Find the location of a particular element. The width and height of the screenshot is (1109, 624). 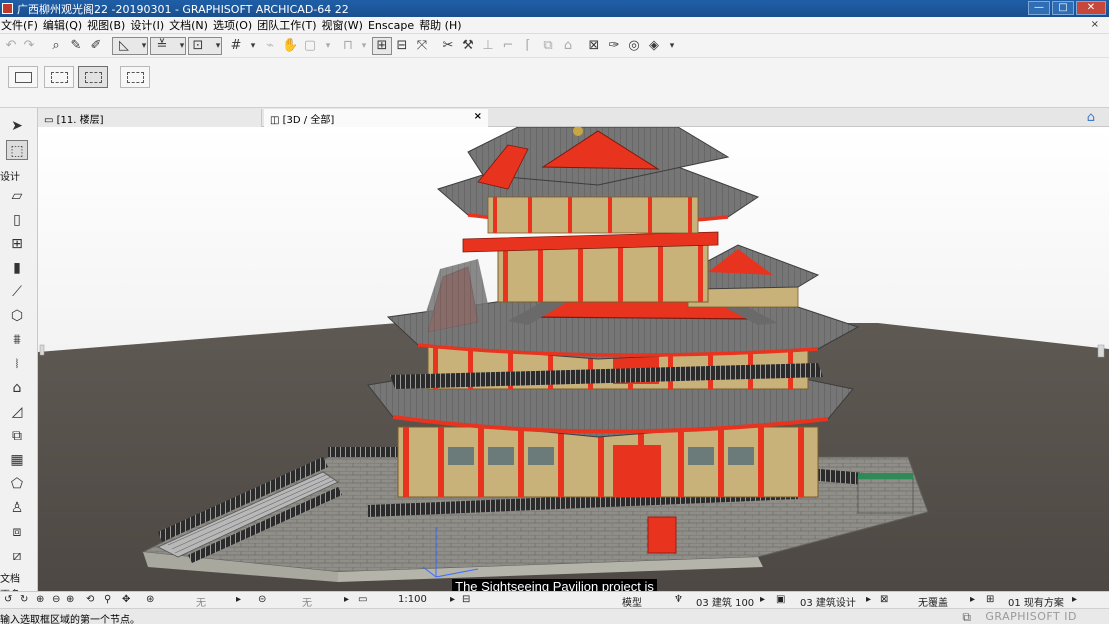

minimize-button: — is located at coordinates (1039, 8).